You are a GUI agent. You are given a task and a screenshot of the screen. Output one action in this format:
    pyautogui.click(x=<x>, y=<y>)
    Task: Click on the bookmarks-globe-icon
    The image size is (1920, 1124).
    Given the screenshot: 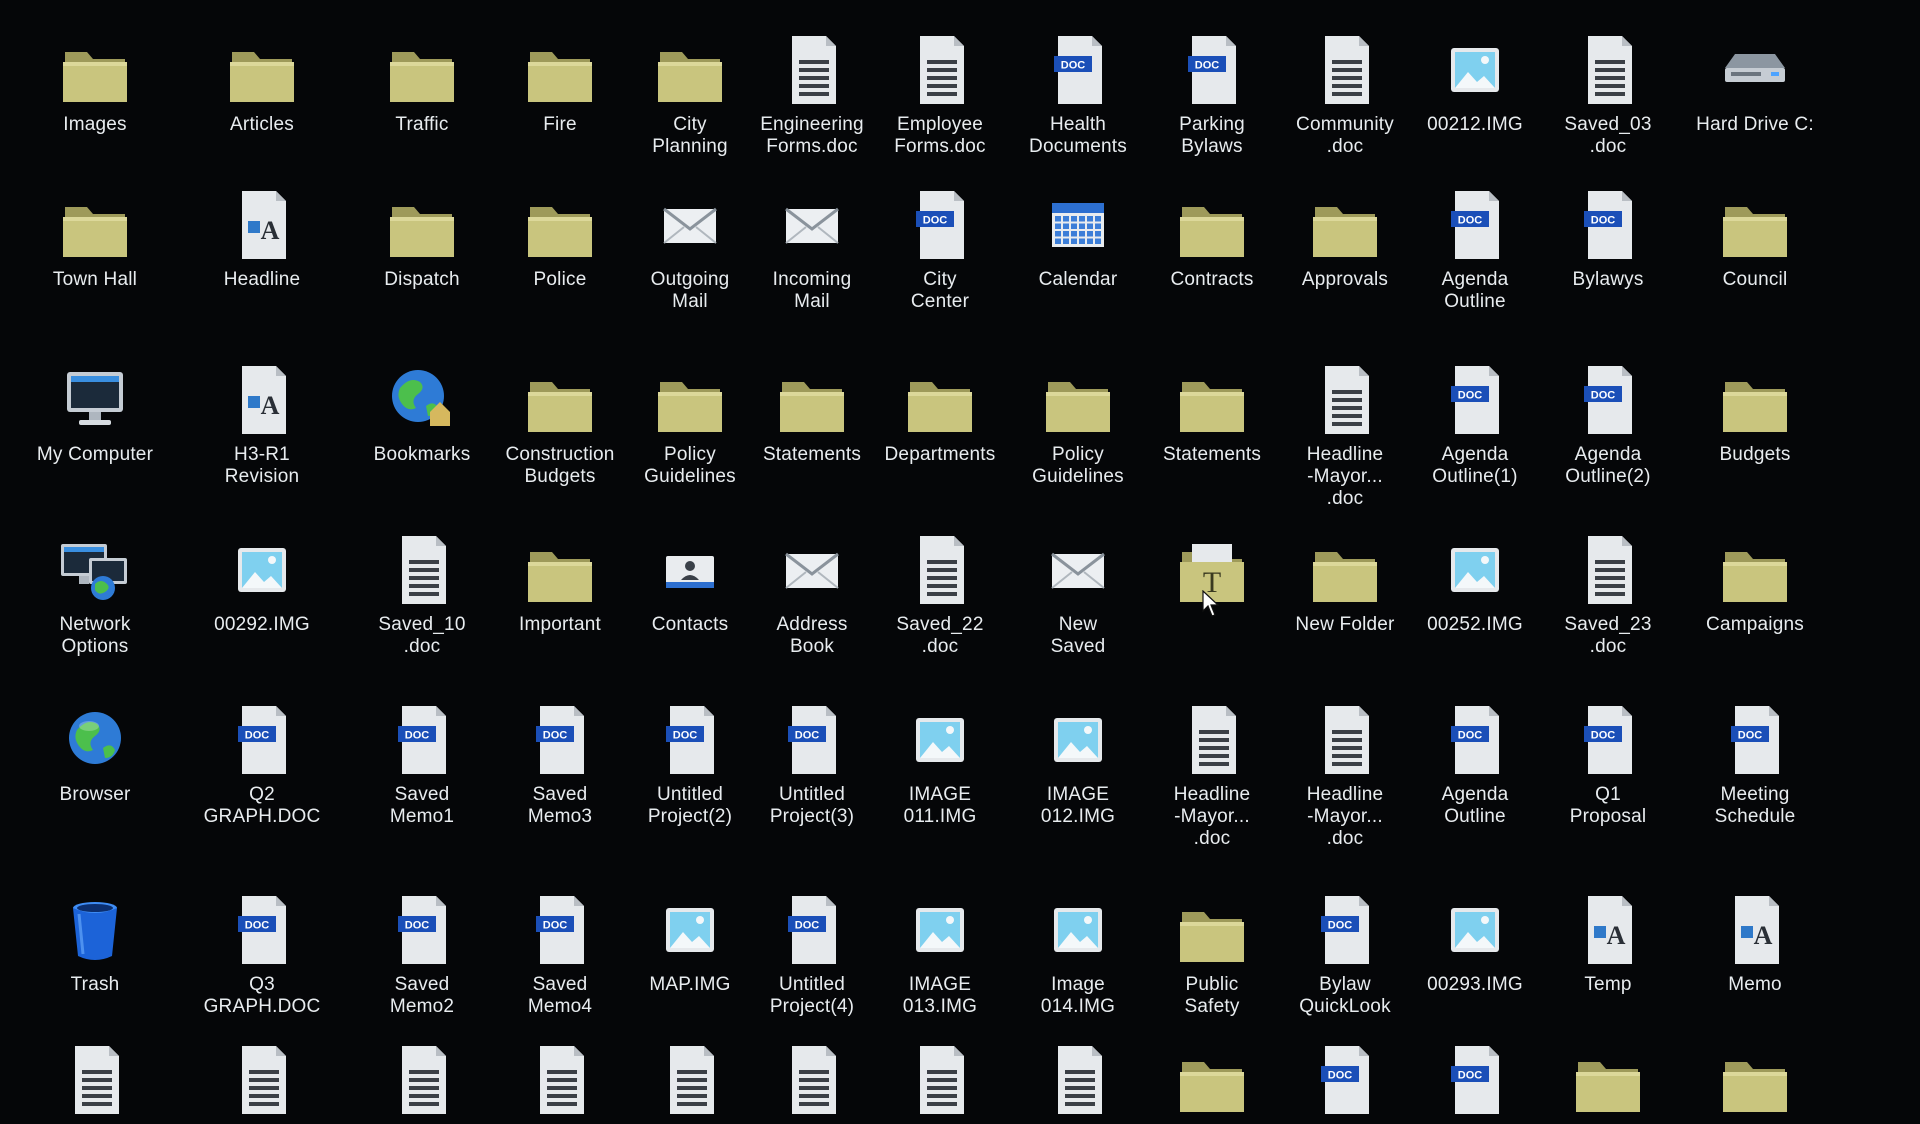 What is the action you would take?
    pyautogui.click(x=421, y=398)
    